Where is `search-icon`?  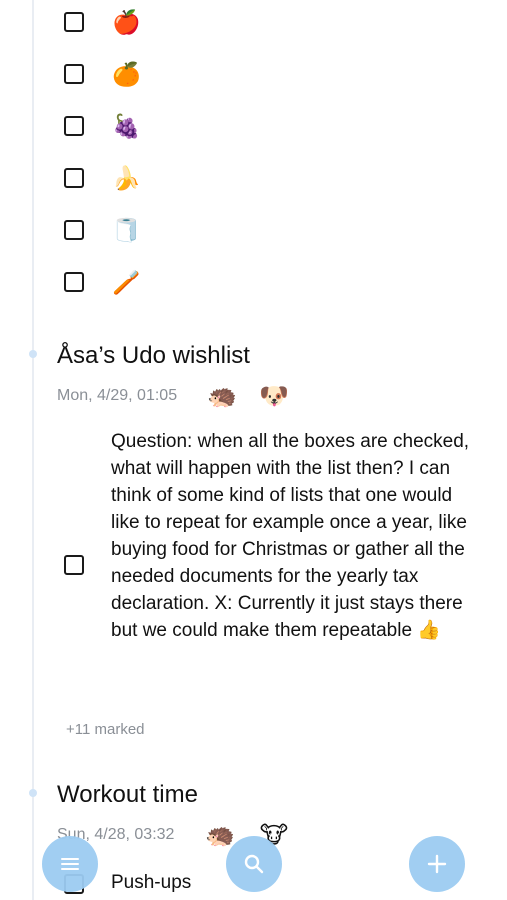 search-icon is located at coordinates (254, 864).